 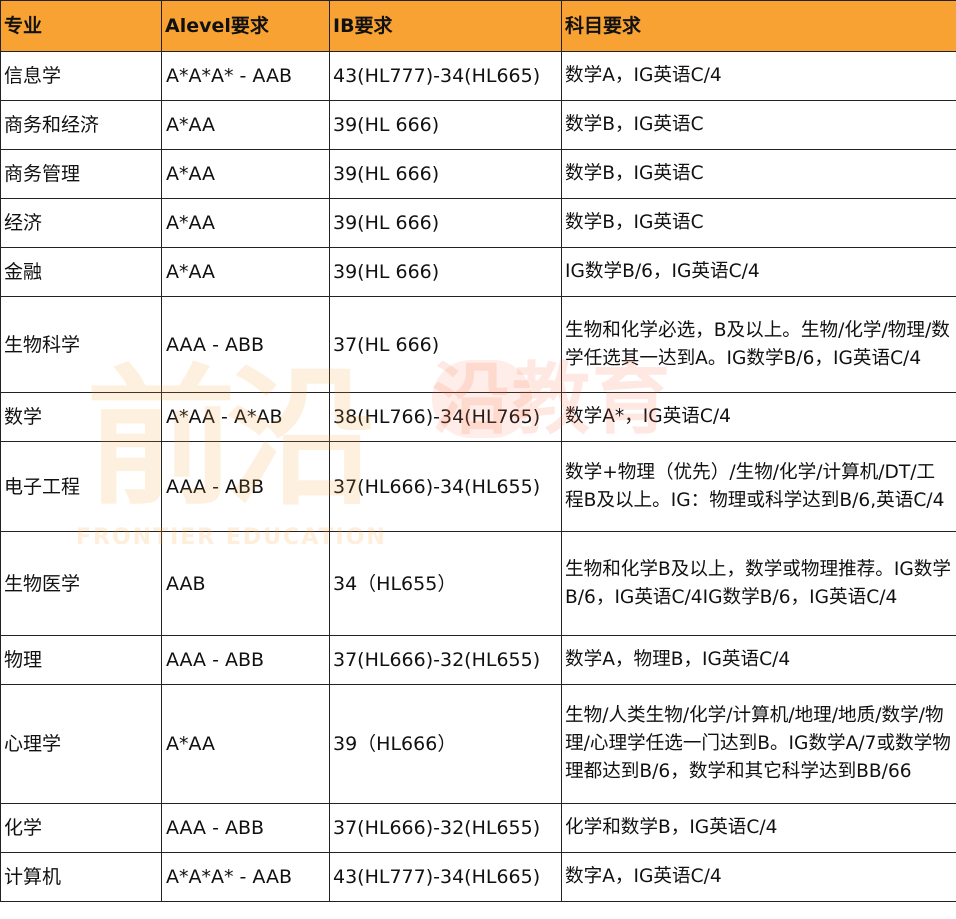 I want to click on major-cell: 数学, so click(x=81, y=417).